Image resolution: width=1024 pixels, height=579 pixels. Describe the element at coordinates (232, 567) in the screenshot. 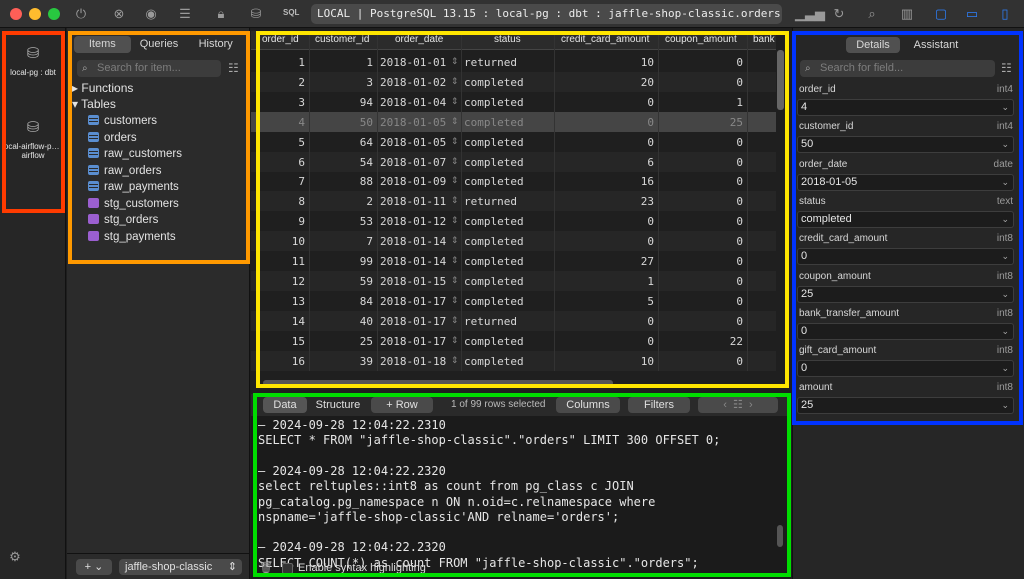

I see `chevron-updown-icon: ⇕` at that location.